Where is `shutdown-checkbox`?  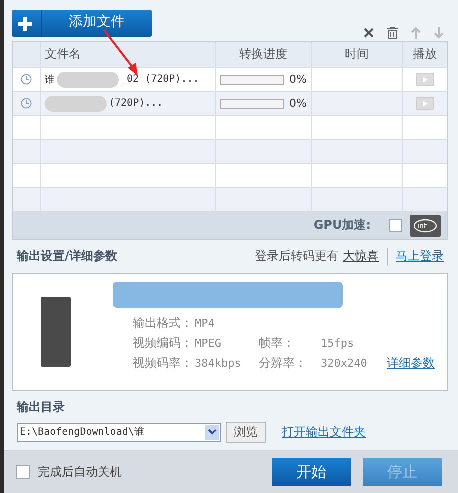
shutdown-checkbox is located at coordinates (23, 472).